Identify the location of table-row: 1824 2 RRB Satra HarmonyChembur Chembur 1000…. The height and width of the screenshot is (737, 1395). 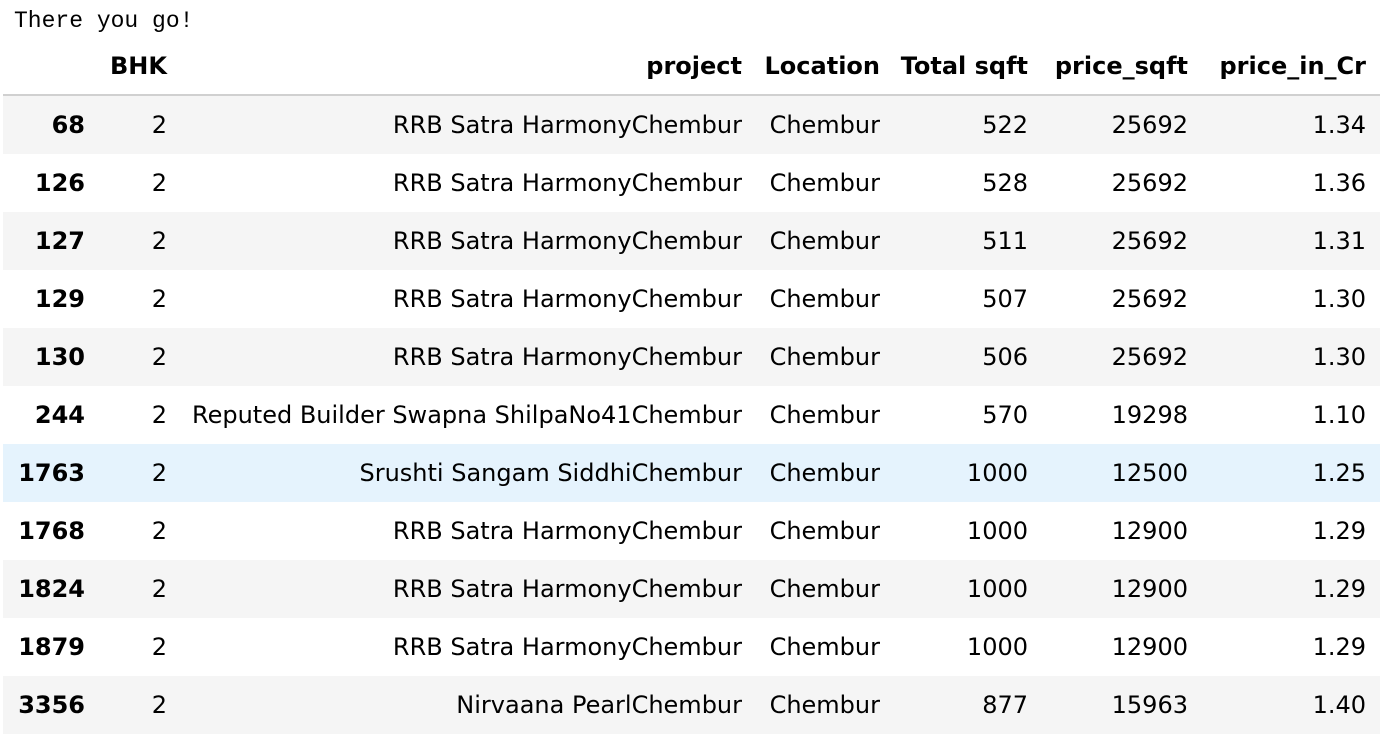
(691, 589).